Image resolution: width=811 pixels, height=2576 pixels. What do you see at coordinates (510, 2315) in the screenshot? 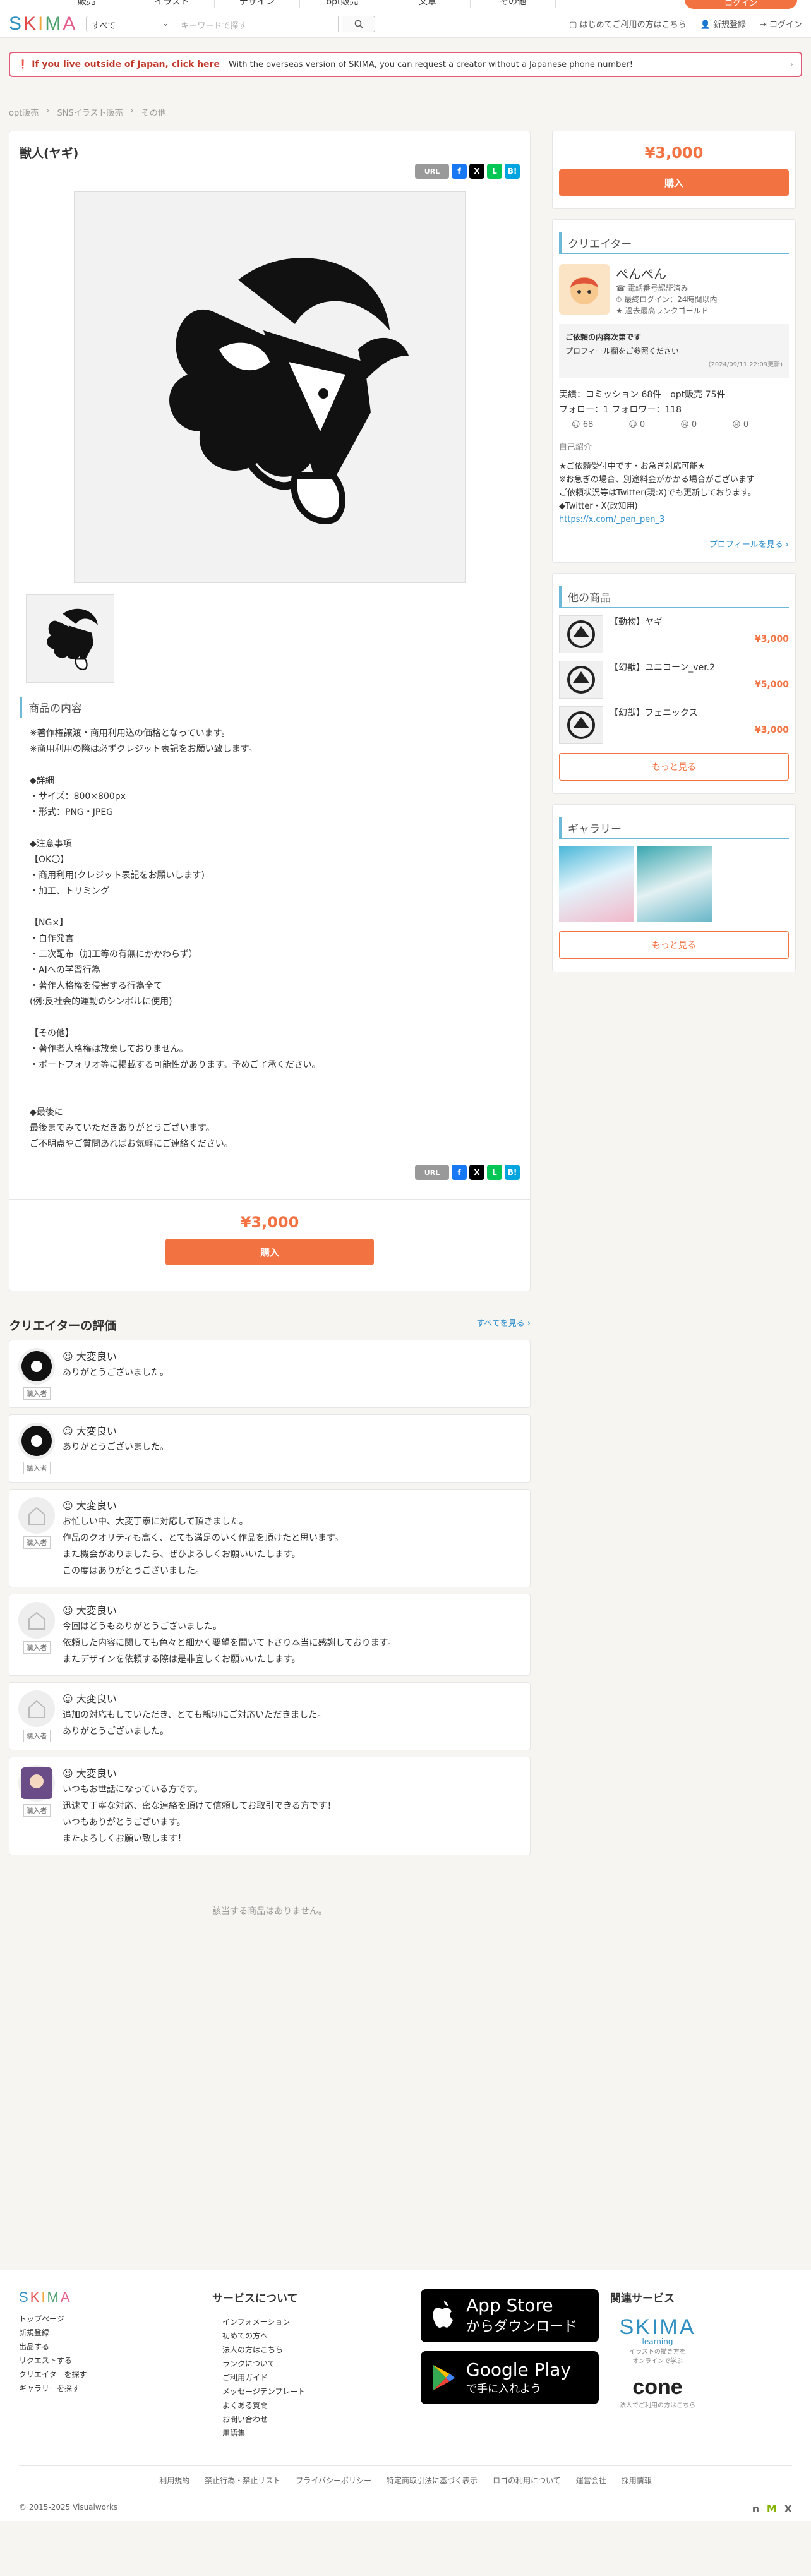
I see `app-store-button: App Store からダウンロード` at bounding box center [510, 2315].